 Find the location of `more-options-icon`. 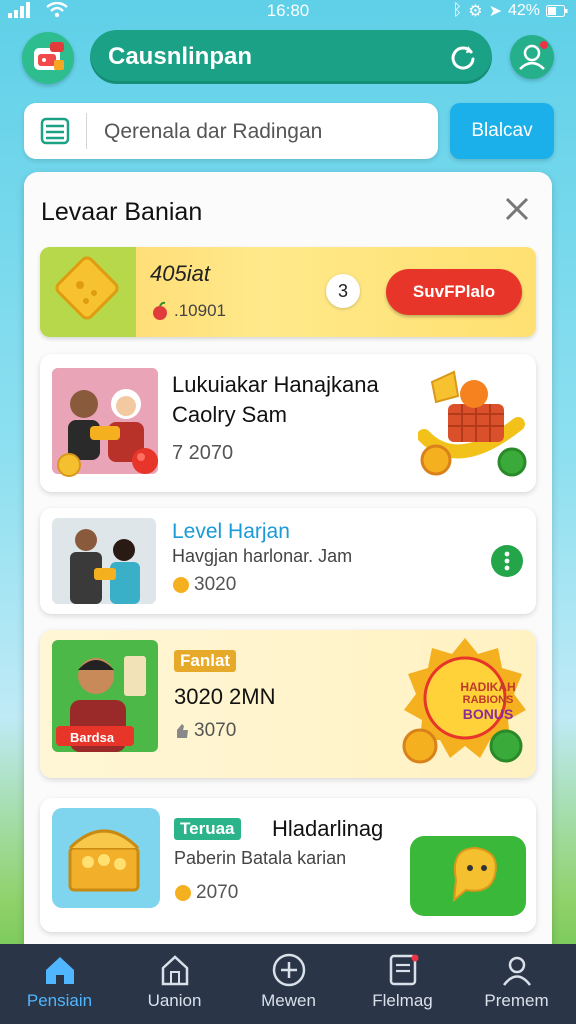

more-options-icon is located at coordinates (507, 561).